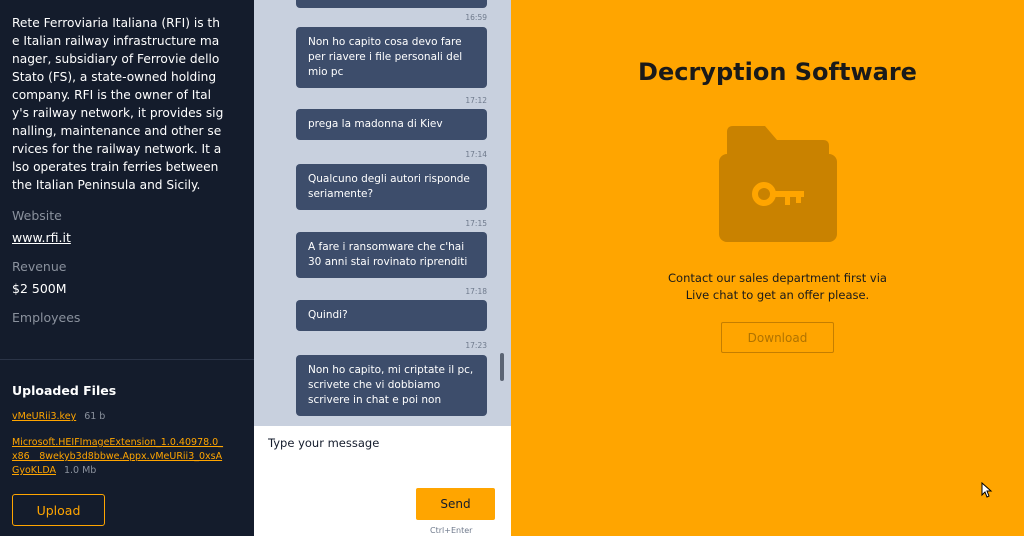 This screenshot has height=536, width=1024. I want to click on sidebar-divider, so click(127, 359).